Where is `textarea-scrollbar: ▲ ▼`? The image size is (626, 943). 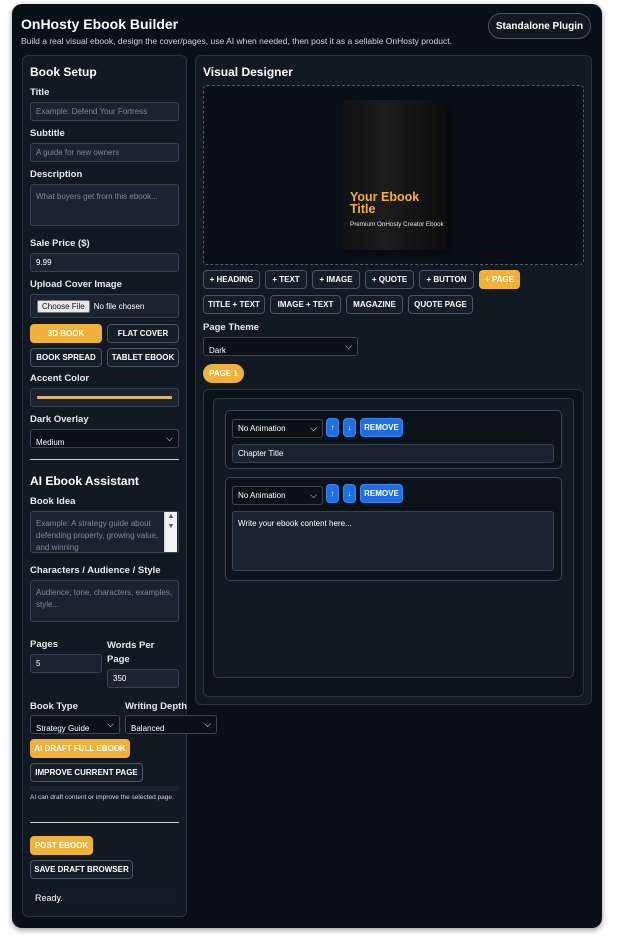
textarea-scrollbar: ▲ ▼ is located at coordinates (170, 532).